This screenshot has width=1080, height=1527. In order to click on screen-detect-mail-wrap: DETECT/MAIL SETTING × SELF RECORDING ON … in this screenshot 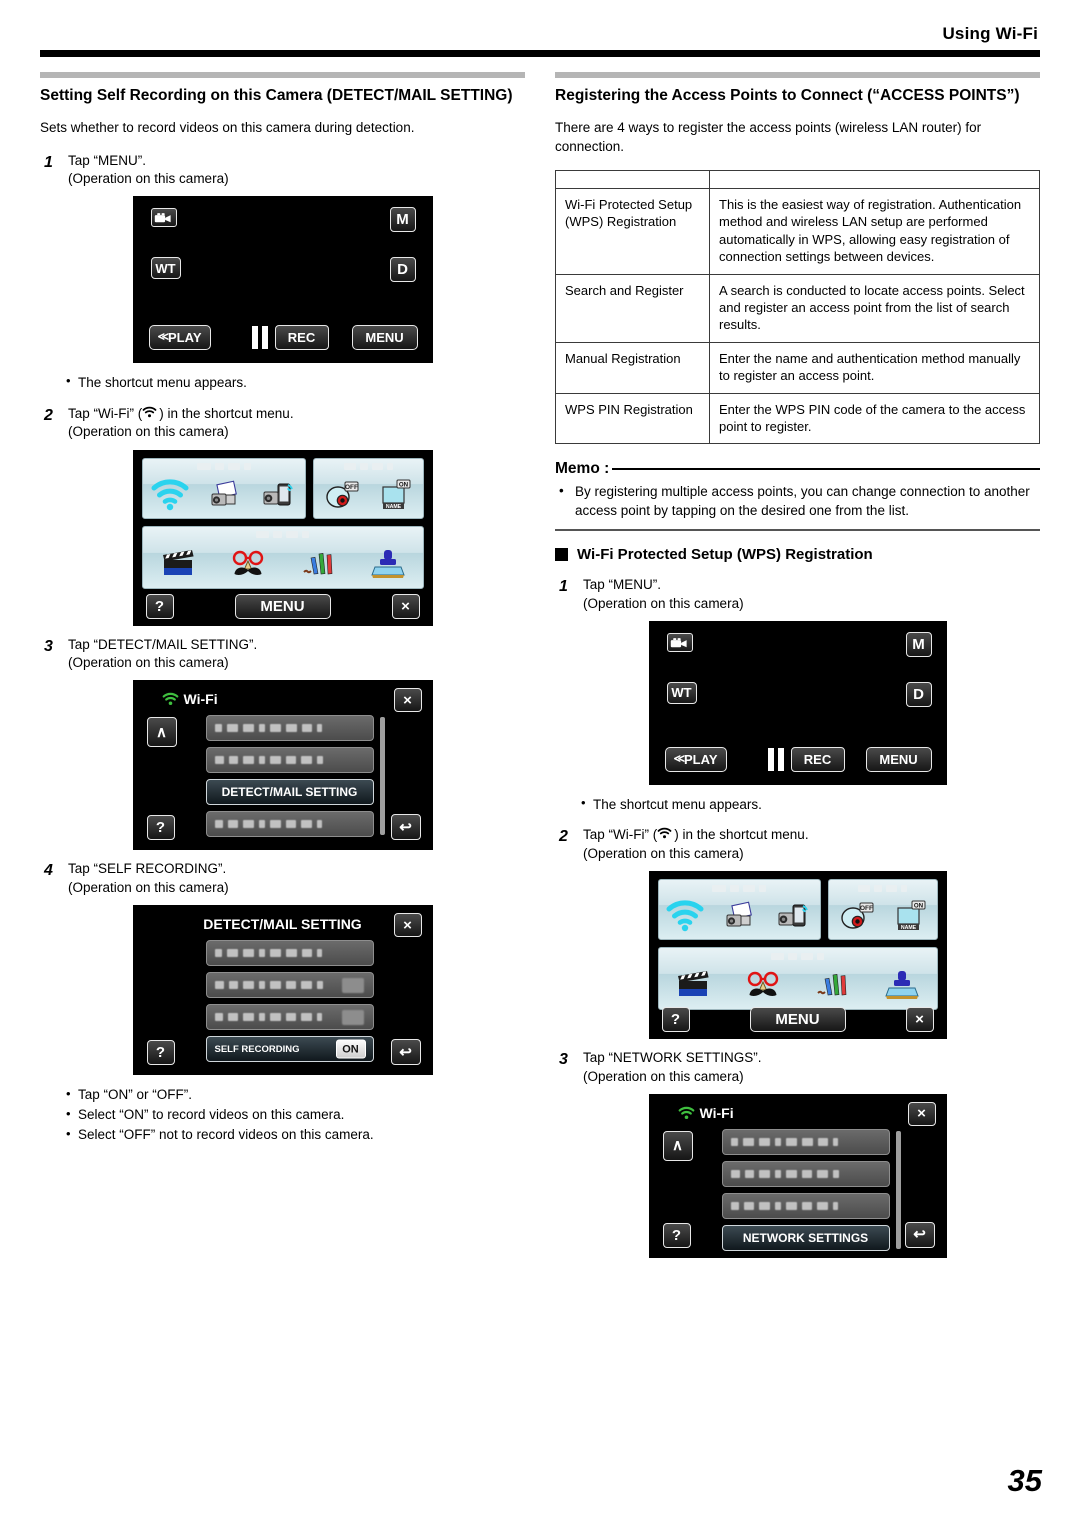, I will do `click(282, 990)`.